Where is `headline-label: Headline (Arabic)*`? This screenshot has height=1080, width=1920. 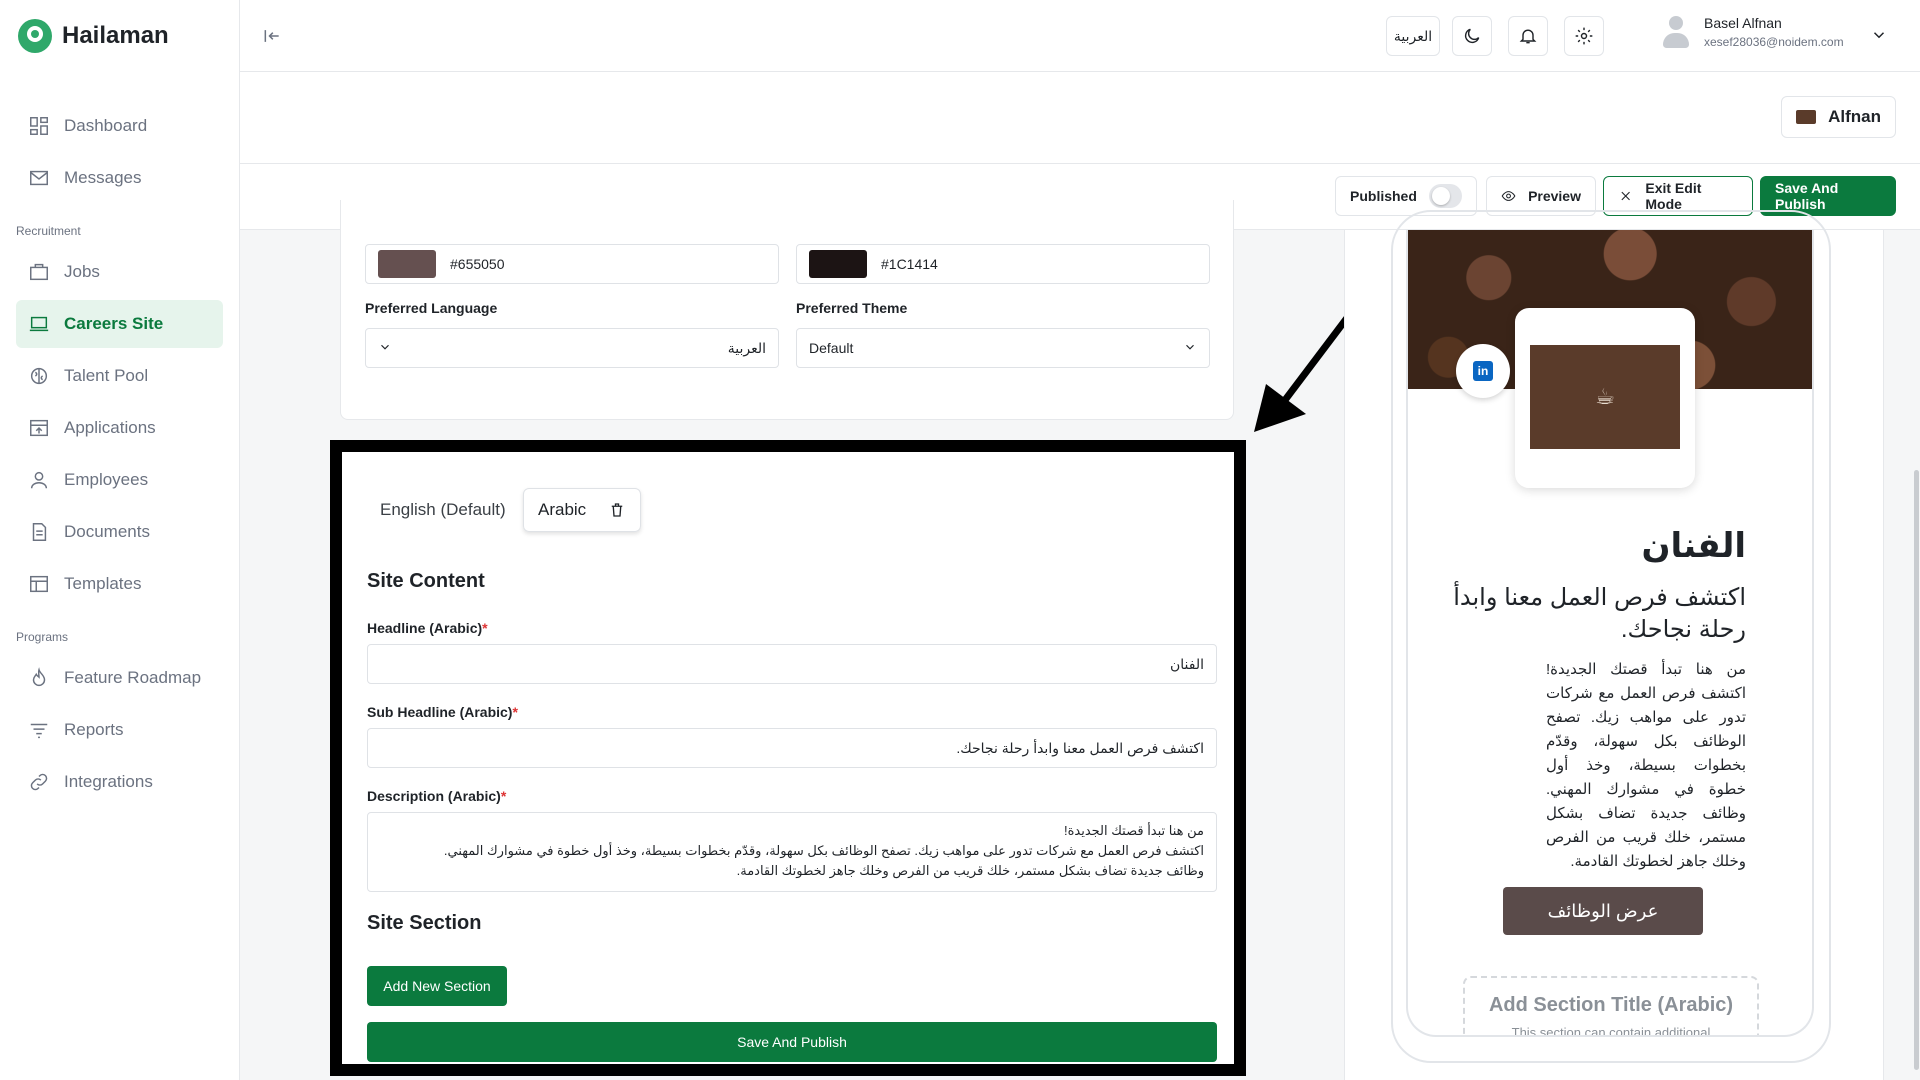
headline-label: Headline (Arabic)* is located at coordinates (427, 628).